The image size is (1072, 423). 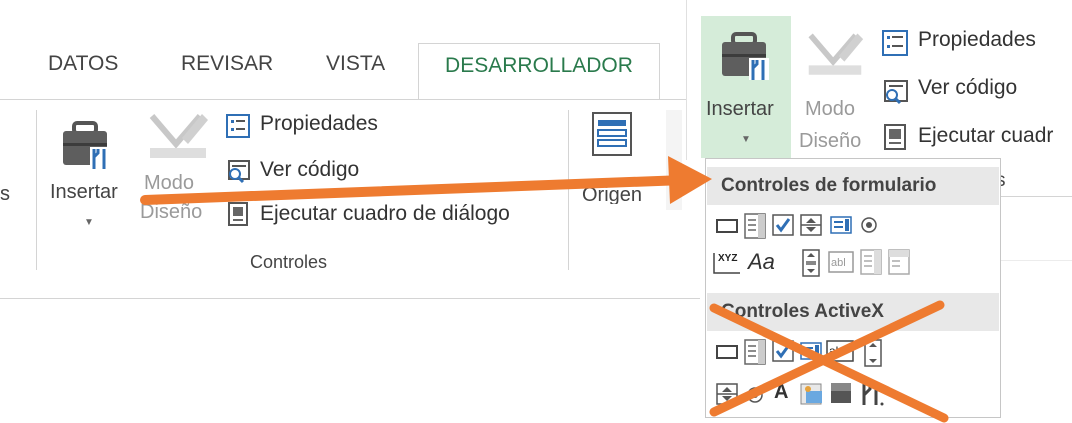 I want to click on cross-annotation, so click(x=829, y=361).